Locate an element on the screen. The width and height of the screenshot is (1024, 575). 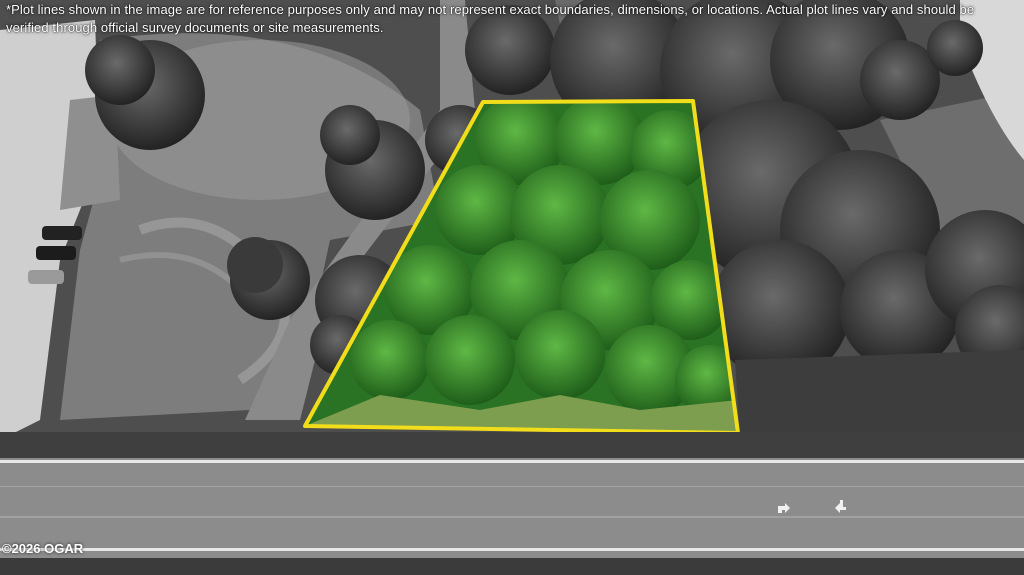
copyright-watermark: ©2026 OGAR is located at coordinates (43, 548).